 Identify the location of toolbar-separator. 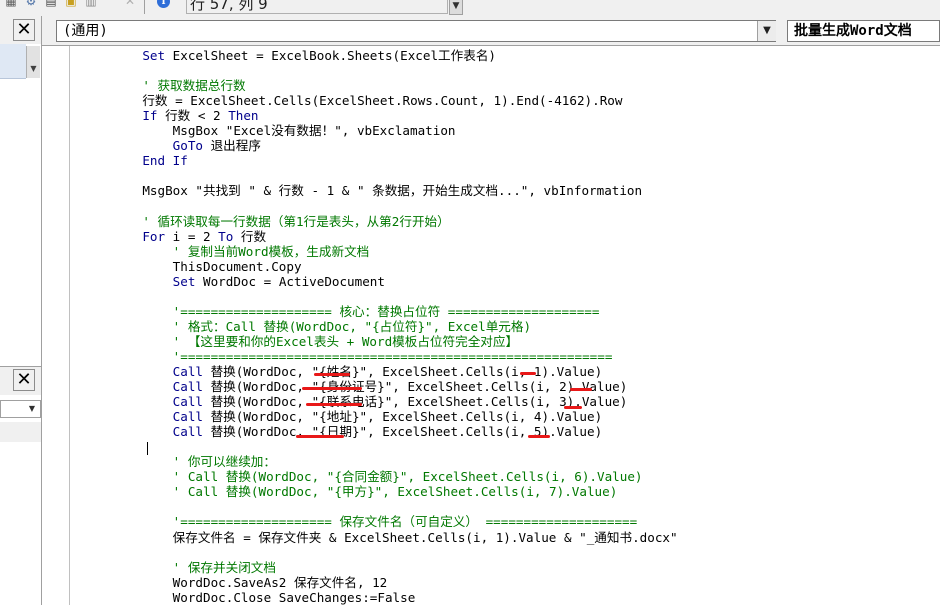
(144, 7).